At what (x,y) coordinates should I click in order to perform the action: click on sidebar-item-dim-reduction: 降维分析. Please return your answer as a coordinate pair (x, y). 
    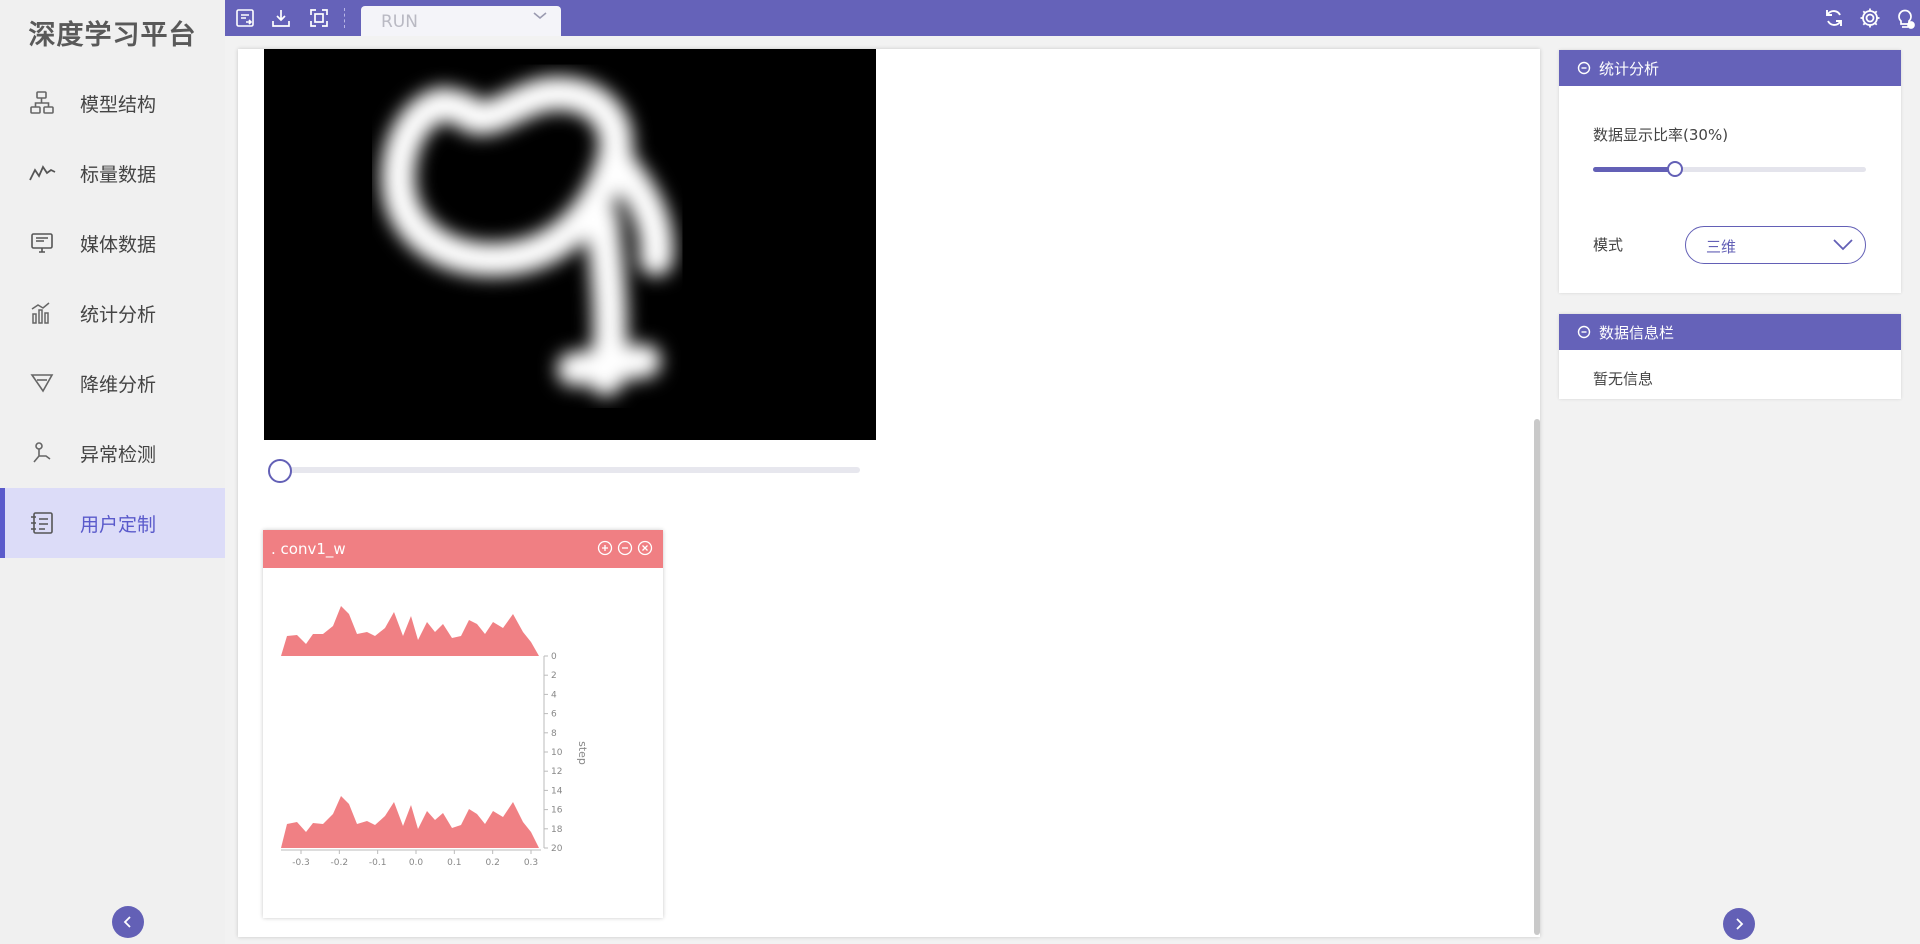
    Looking at the image, I should click on (112, 383).